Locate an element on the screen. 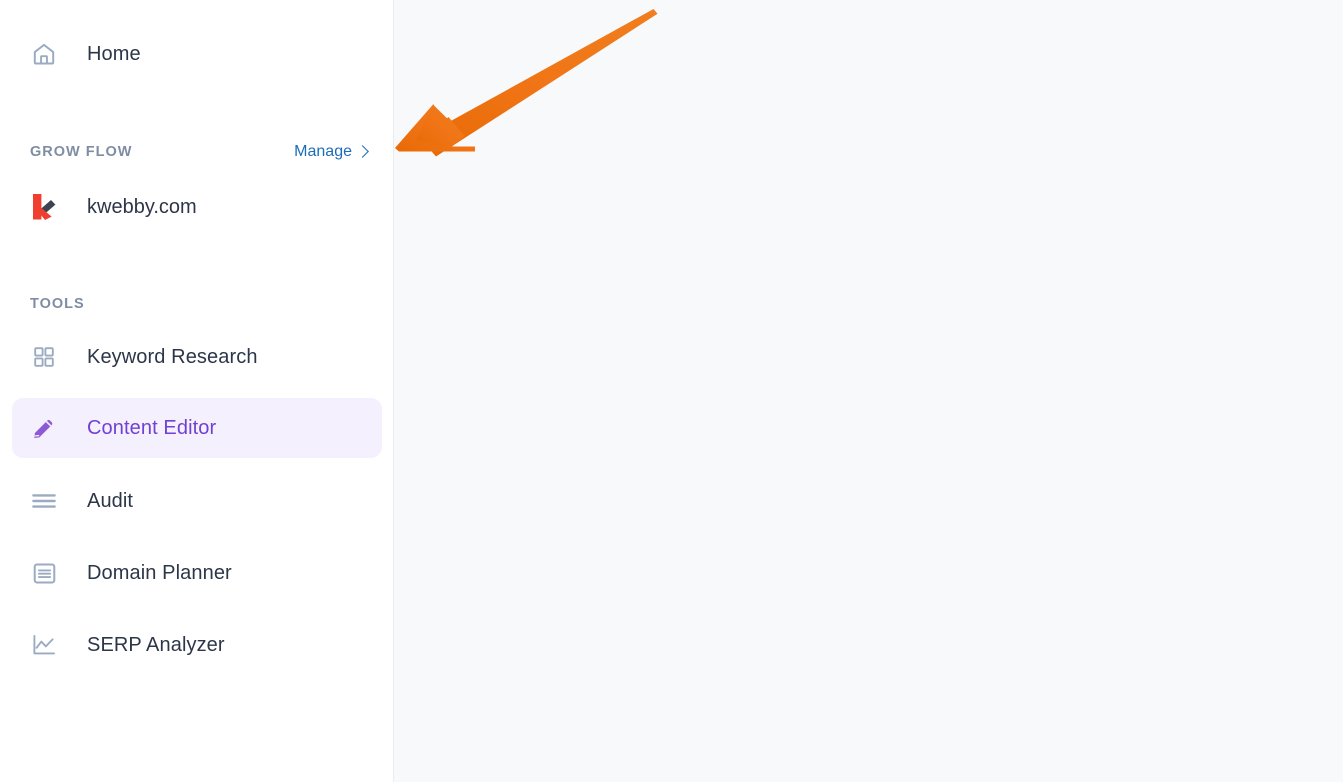  manage-link: Manage is located at coordinates (331, 152).